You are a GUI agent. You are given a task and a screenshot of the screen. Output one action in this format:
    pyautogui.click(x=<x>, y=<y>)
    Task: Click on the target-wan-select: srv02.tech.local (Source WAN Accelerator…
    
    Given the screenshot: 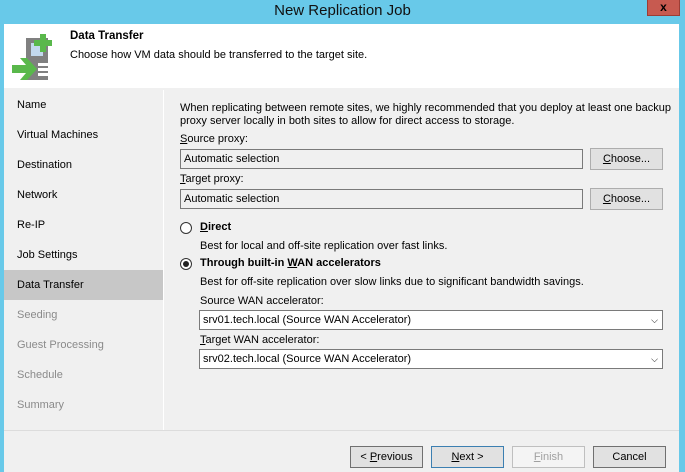 What is the action you would take?
    pyautogui.click(x=431, y=359)
    